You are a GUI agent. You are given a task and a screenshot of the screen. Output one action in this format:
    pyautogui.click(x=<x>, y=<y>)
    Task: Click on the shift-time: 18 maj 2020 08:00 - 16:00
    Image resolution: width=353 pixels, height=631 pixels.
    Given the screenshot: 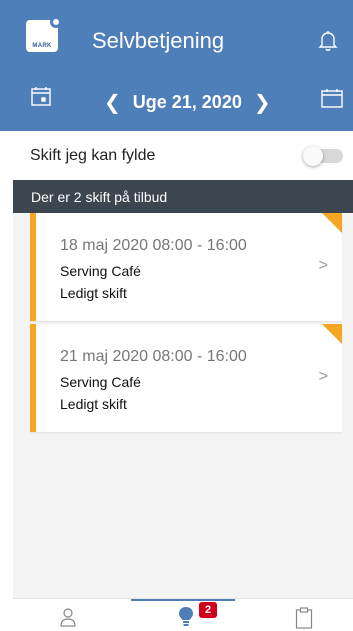 What is the action you would take?
    pyautogui.click(x=153, y=245)
    